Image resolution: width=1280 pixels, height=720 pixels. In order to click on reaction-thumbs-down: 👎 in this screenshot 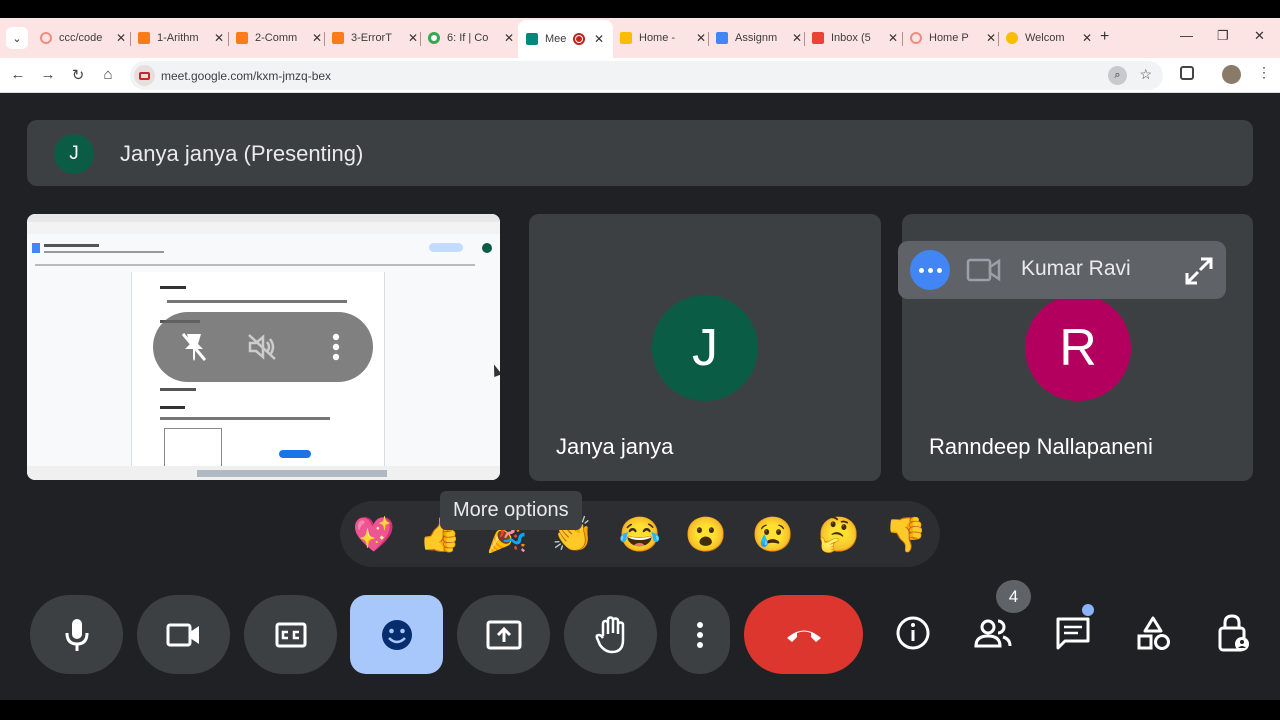, I will do `click(906, 535)`.